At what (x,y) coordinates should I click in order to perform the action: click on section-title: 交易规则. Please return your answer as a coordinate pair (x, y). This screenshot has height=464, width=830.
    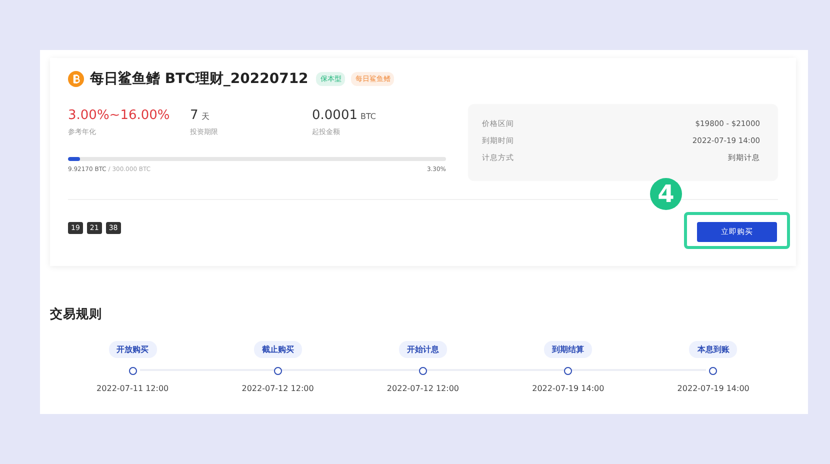
    Looking at the image, I should click on (76, 314).